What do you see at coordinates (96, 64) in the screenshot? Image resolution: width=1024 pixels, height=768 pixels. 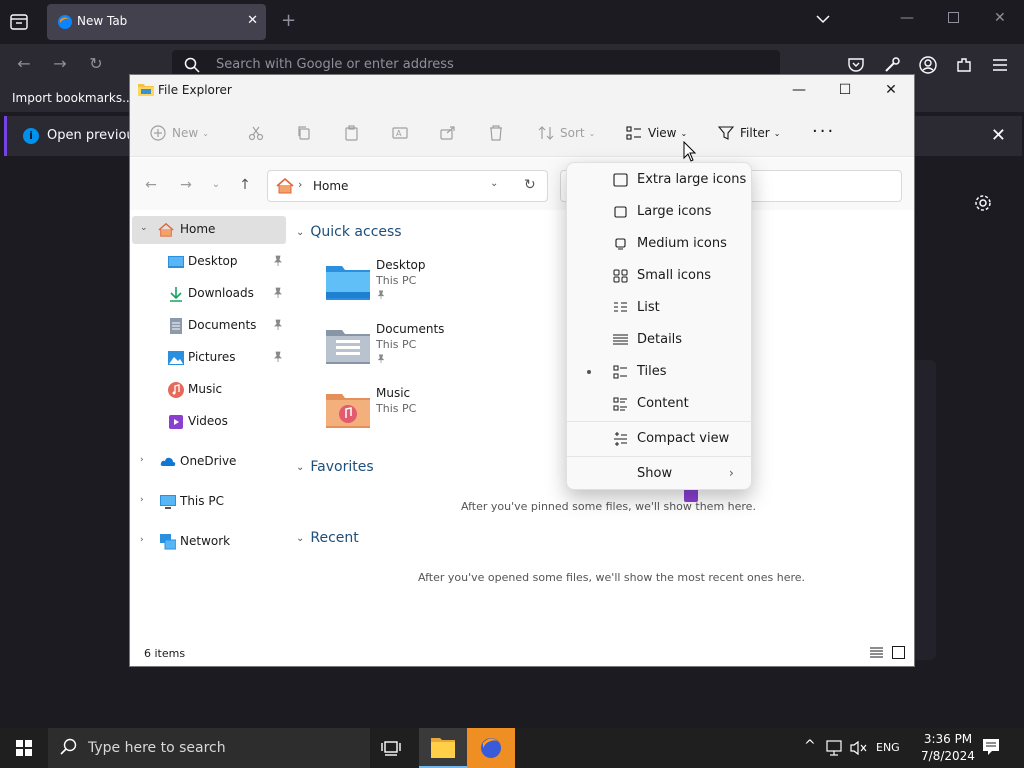 I see `reload-icon: ↻` at bounding box center [96, 64].